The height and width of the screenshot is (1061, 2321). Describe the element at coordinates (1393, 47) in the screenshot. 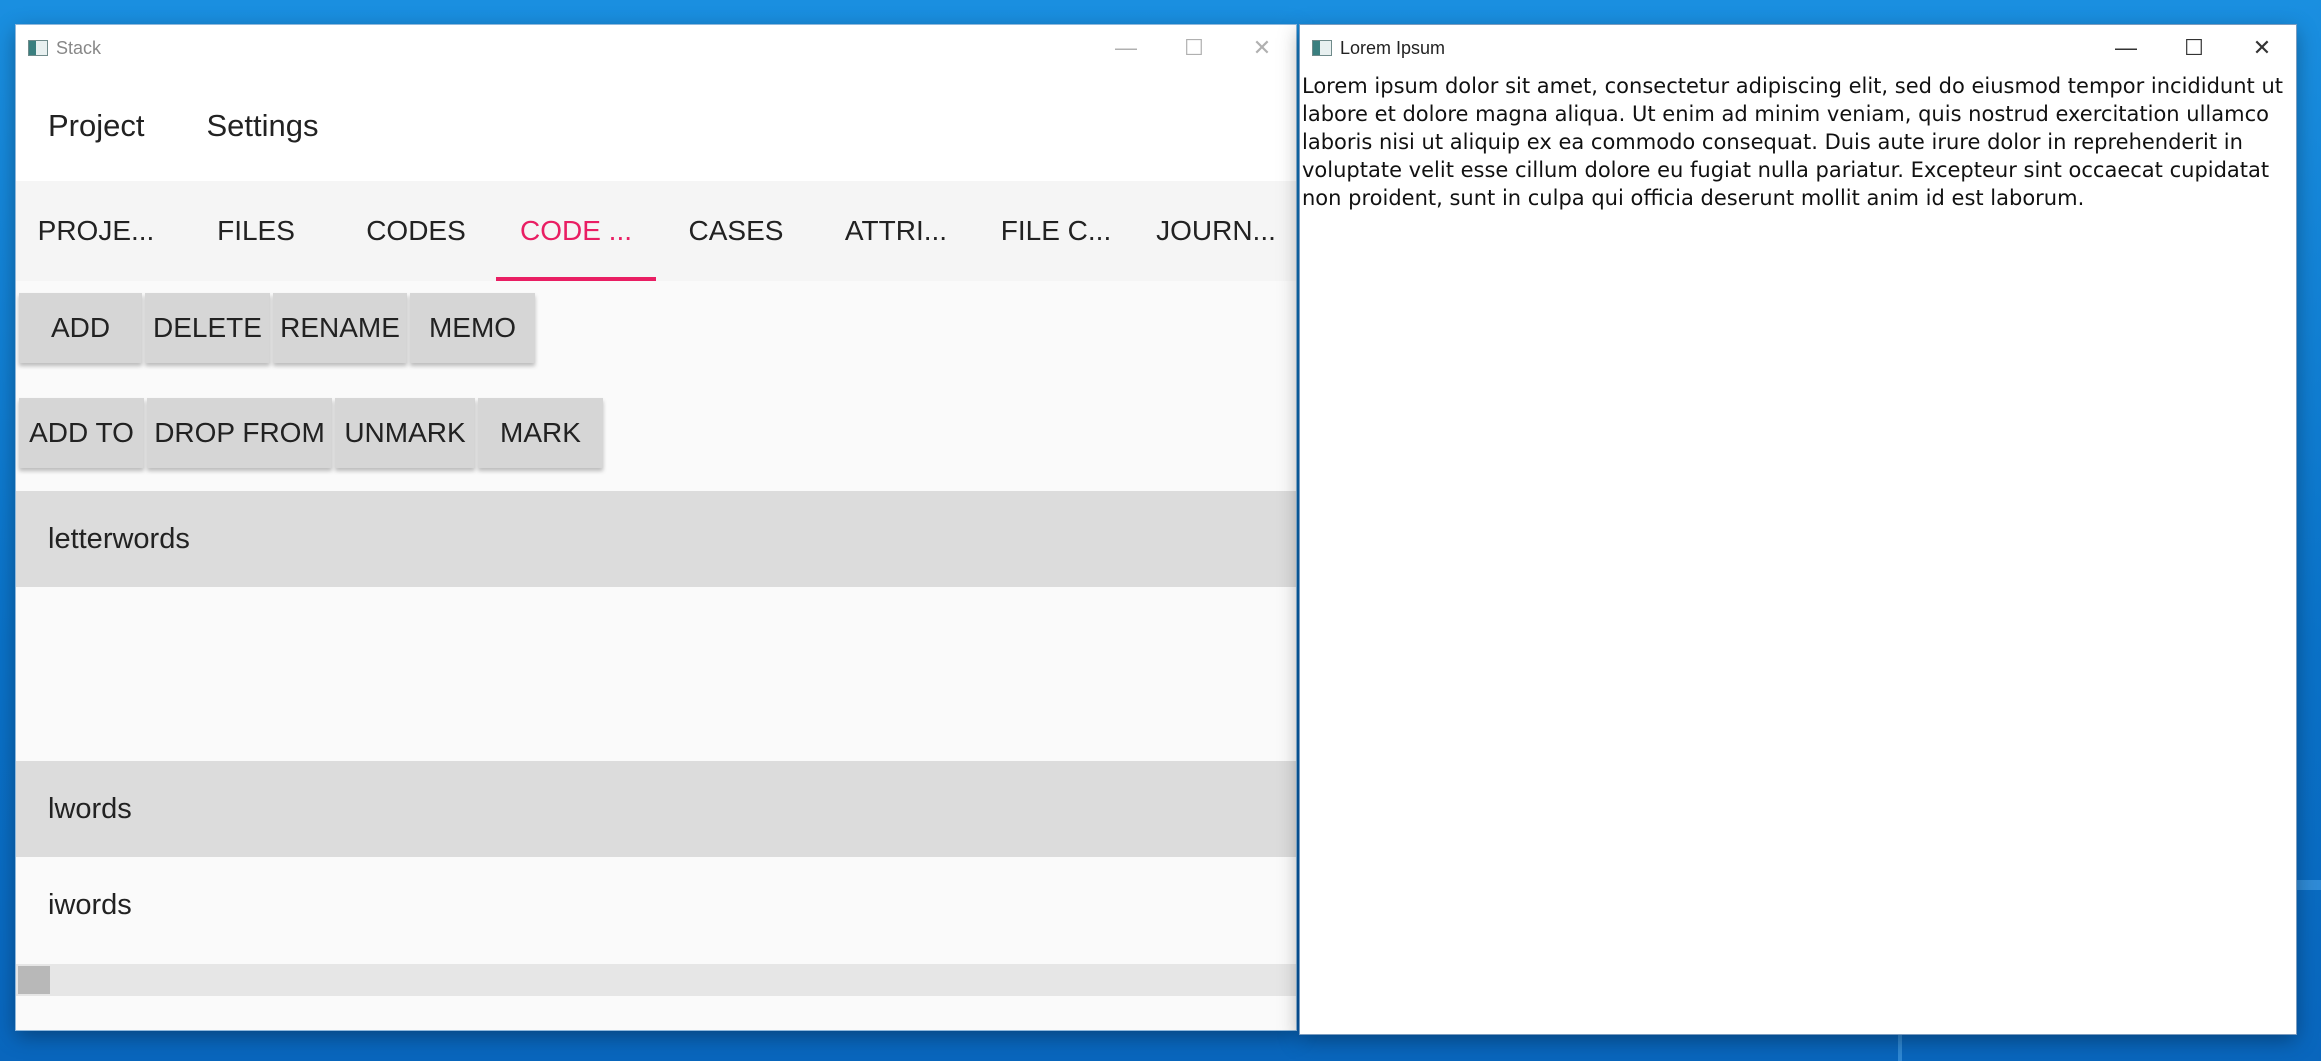

I see `window-title: Lorem Ipsum` at that location.